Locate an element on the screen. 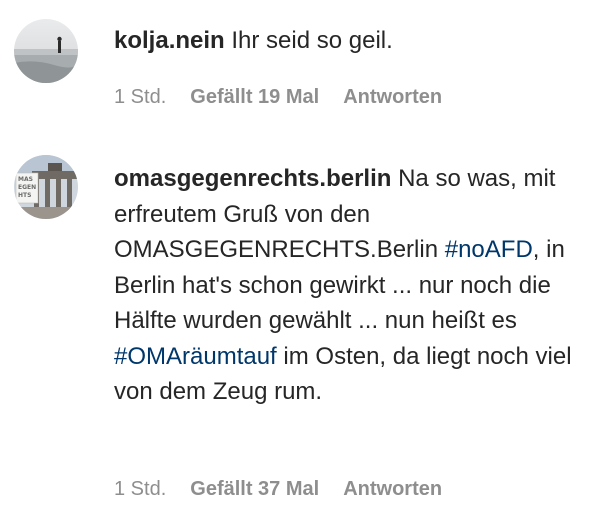 Image resolution: width=592 pixels, height=520 pixels. avatar is located at coordinates (46, 51).